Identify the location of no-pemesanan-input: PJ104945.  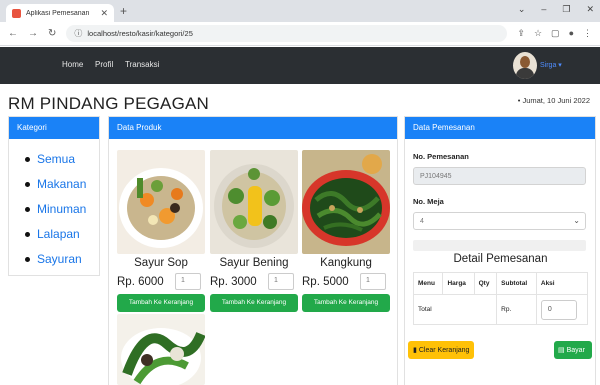
(499, 176).